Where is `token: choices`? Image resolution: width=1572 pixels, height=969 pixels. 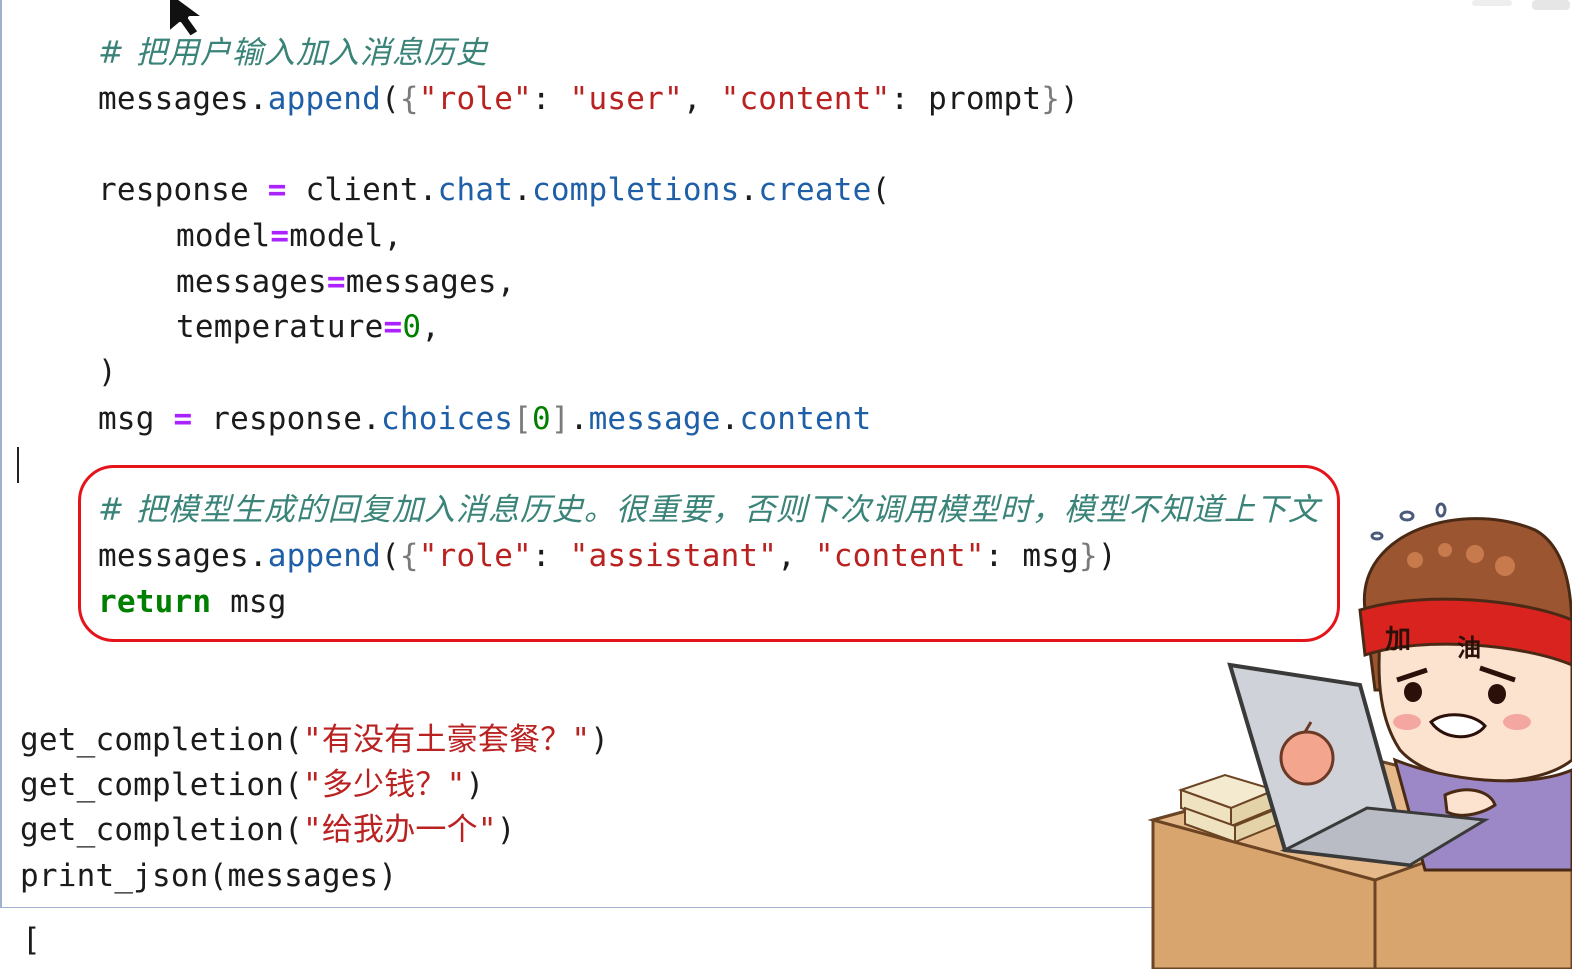
token: choices is located at coordinates (447, 419).